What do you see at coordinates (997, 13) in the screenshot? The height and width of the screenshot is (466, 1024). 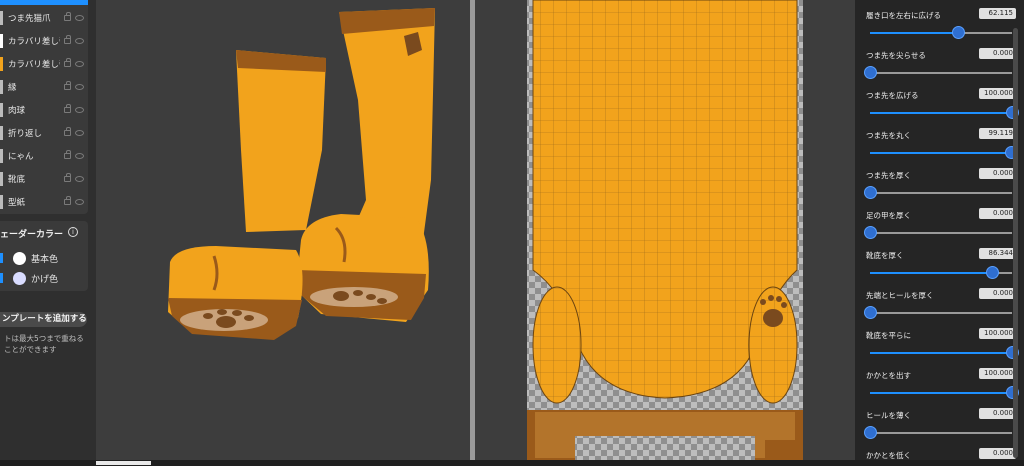 I see `param-value-input: 62.115` at bounding box center [997, 13].